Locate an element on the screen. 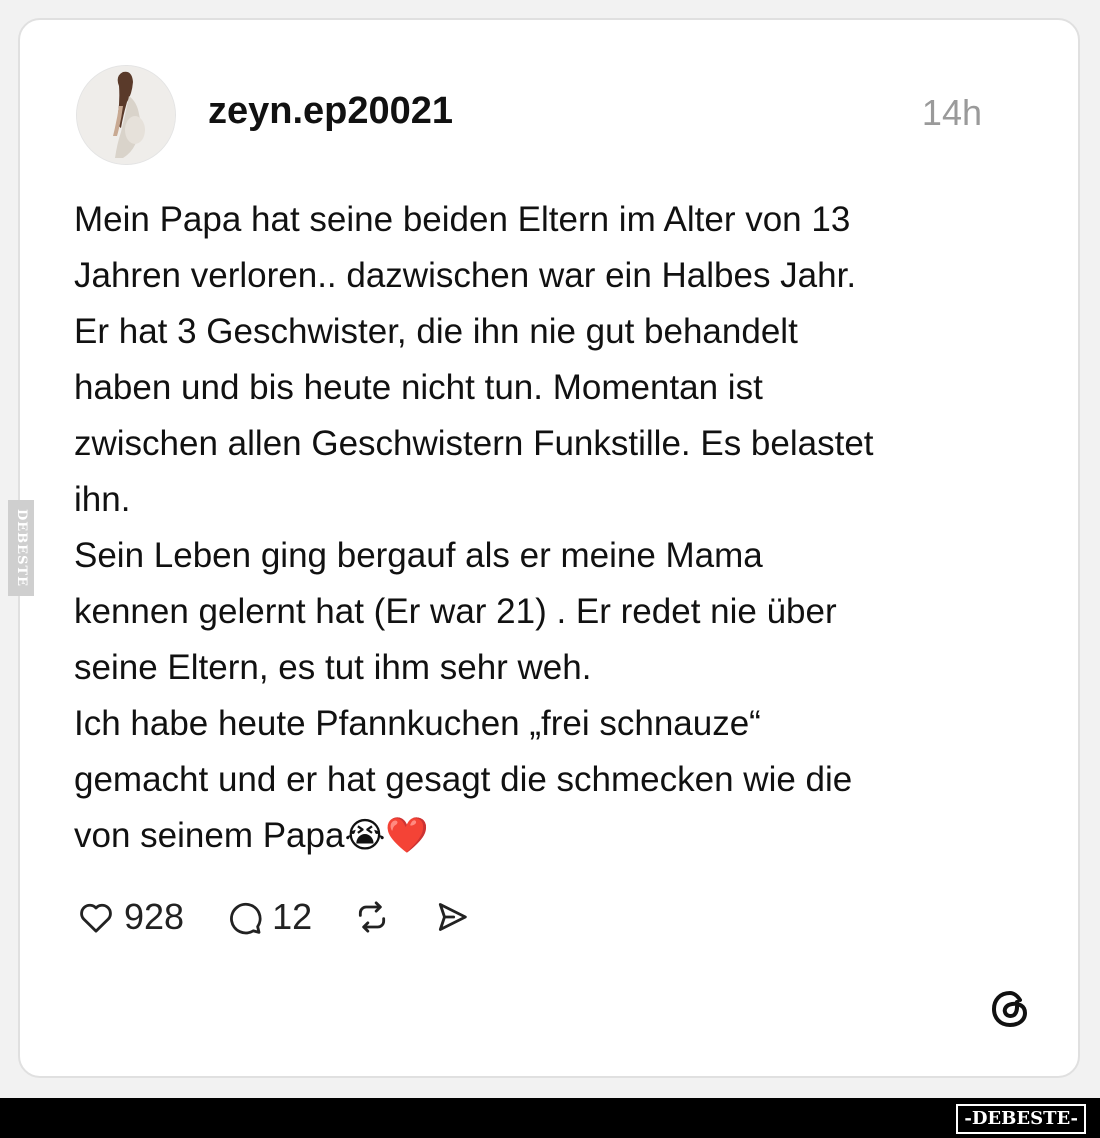  avatar-image is located at coordinates (126, 115).